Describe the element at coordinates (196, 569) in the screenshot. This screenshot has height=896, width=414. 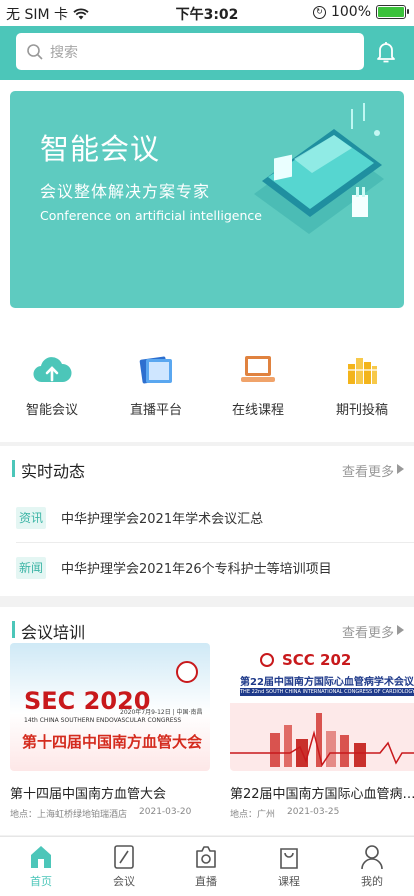
I see `news-text: 中华护理学会2021年26个专科护士等培训项目` at that location.